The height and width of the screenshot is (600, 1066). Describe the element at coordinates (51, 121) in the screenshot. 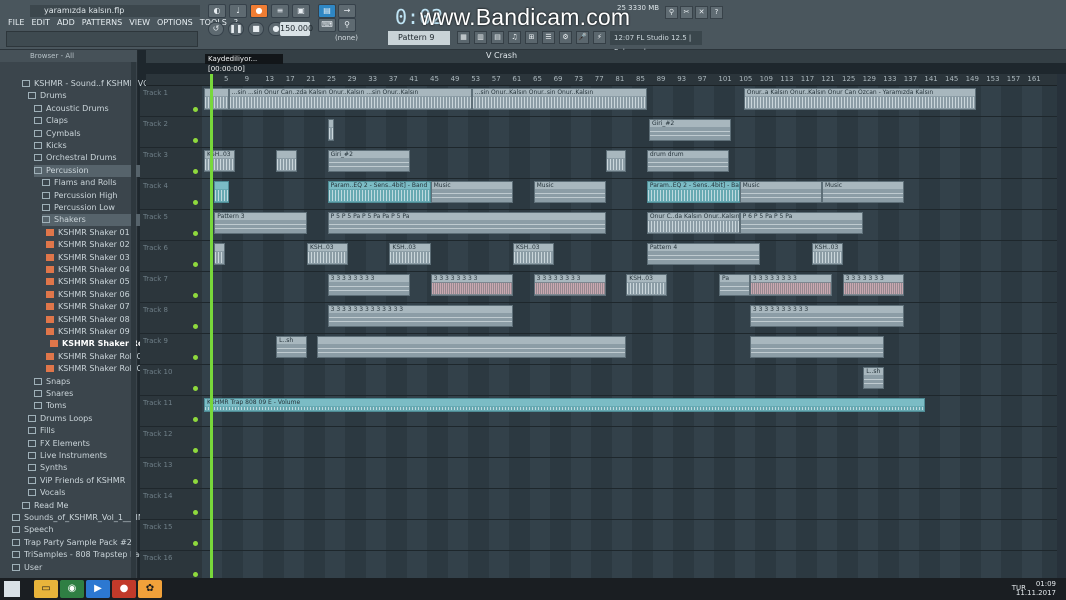

I see `browser-item: Claps` at that location.